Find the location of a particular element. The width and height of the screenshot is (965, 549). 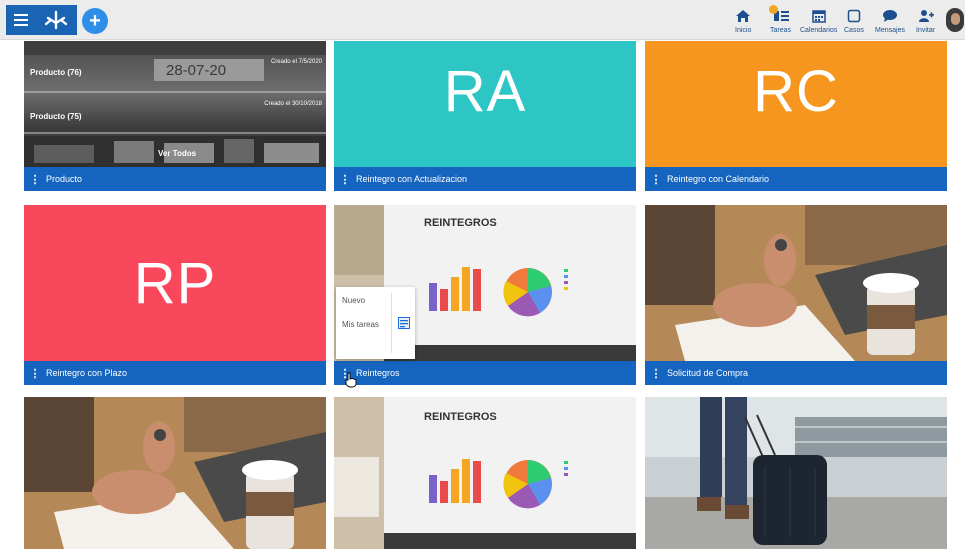

card-title: Solicitud de Compra is located at coordinates (708, 373).